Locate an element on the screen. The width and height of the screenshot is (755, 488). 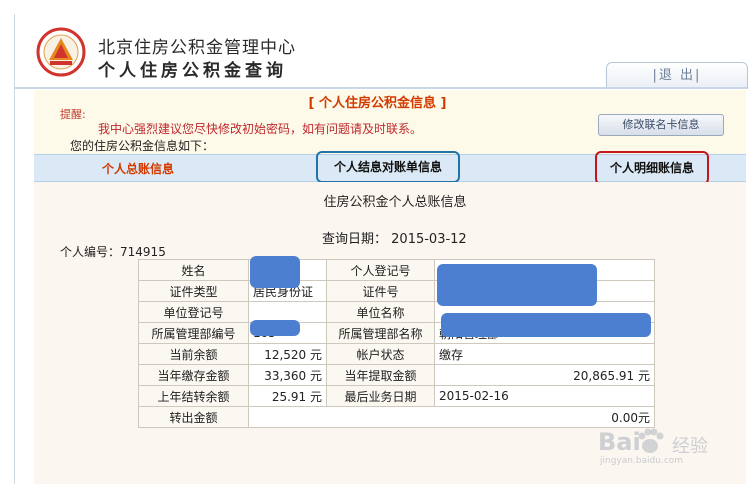
mgmt-dept-no-label: 所属管理部编号 is located at coordinates (193, 333).